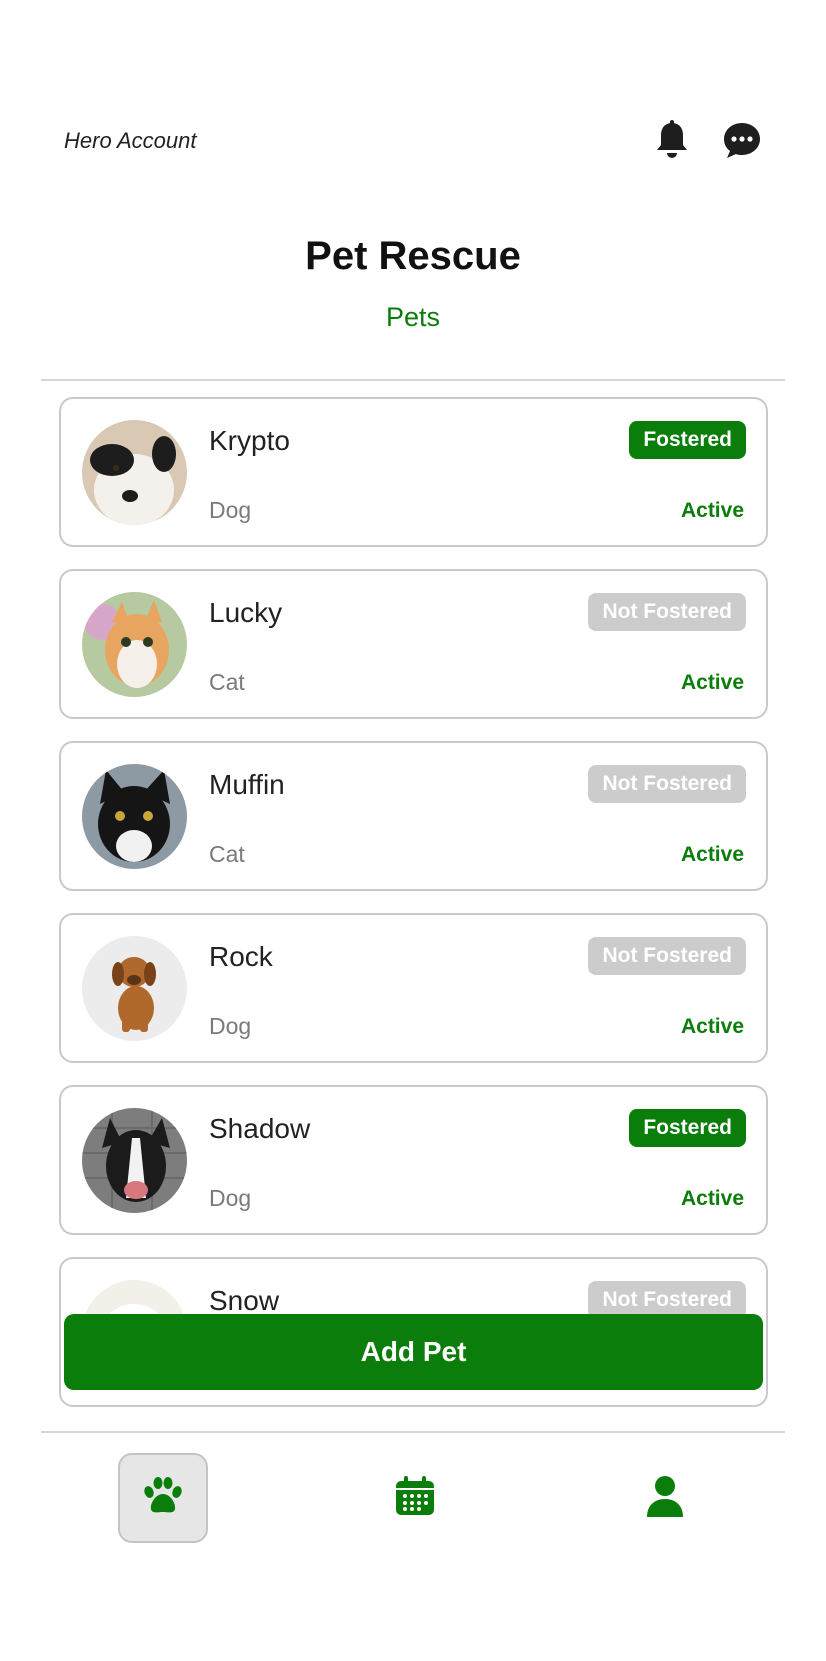 The height and width of the screenshot is (1661, 826). What do you see at coordinates (742, 140) in the screenshot?
I see `chat-bubble-icon` at bounding box center [742, 140].